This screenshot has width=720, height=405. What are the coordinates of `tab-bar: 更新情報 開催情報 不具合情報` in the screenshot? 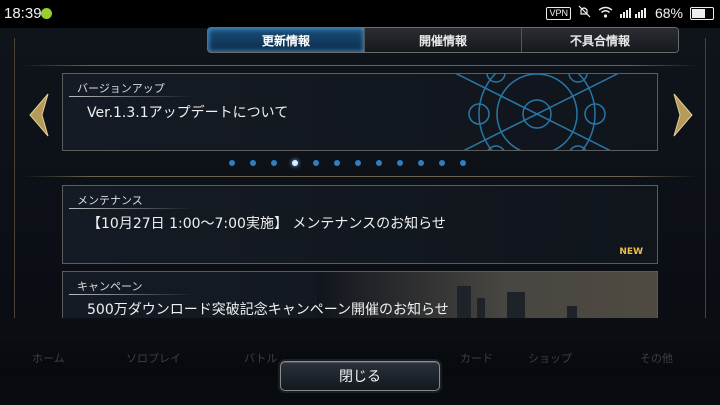 It's located at (443, 40).